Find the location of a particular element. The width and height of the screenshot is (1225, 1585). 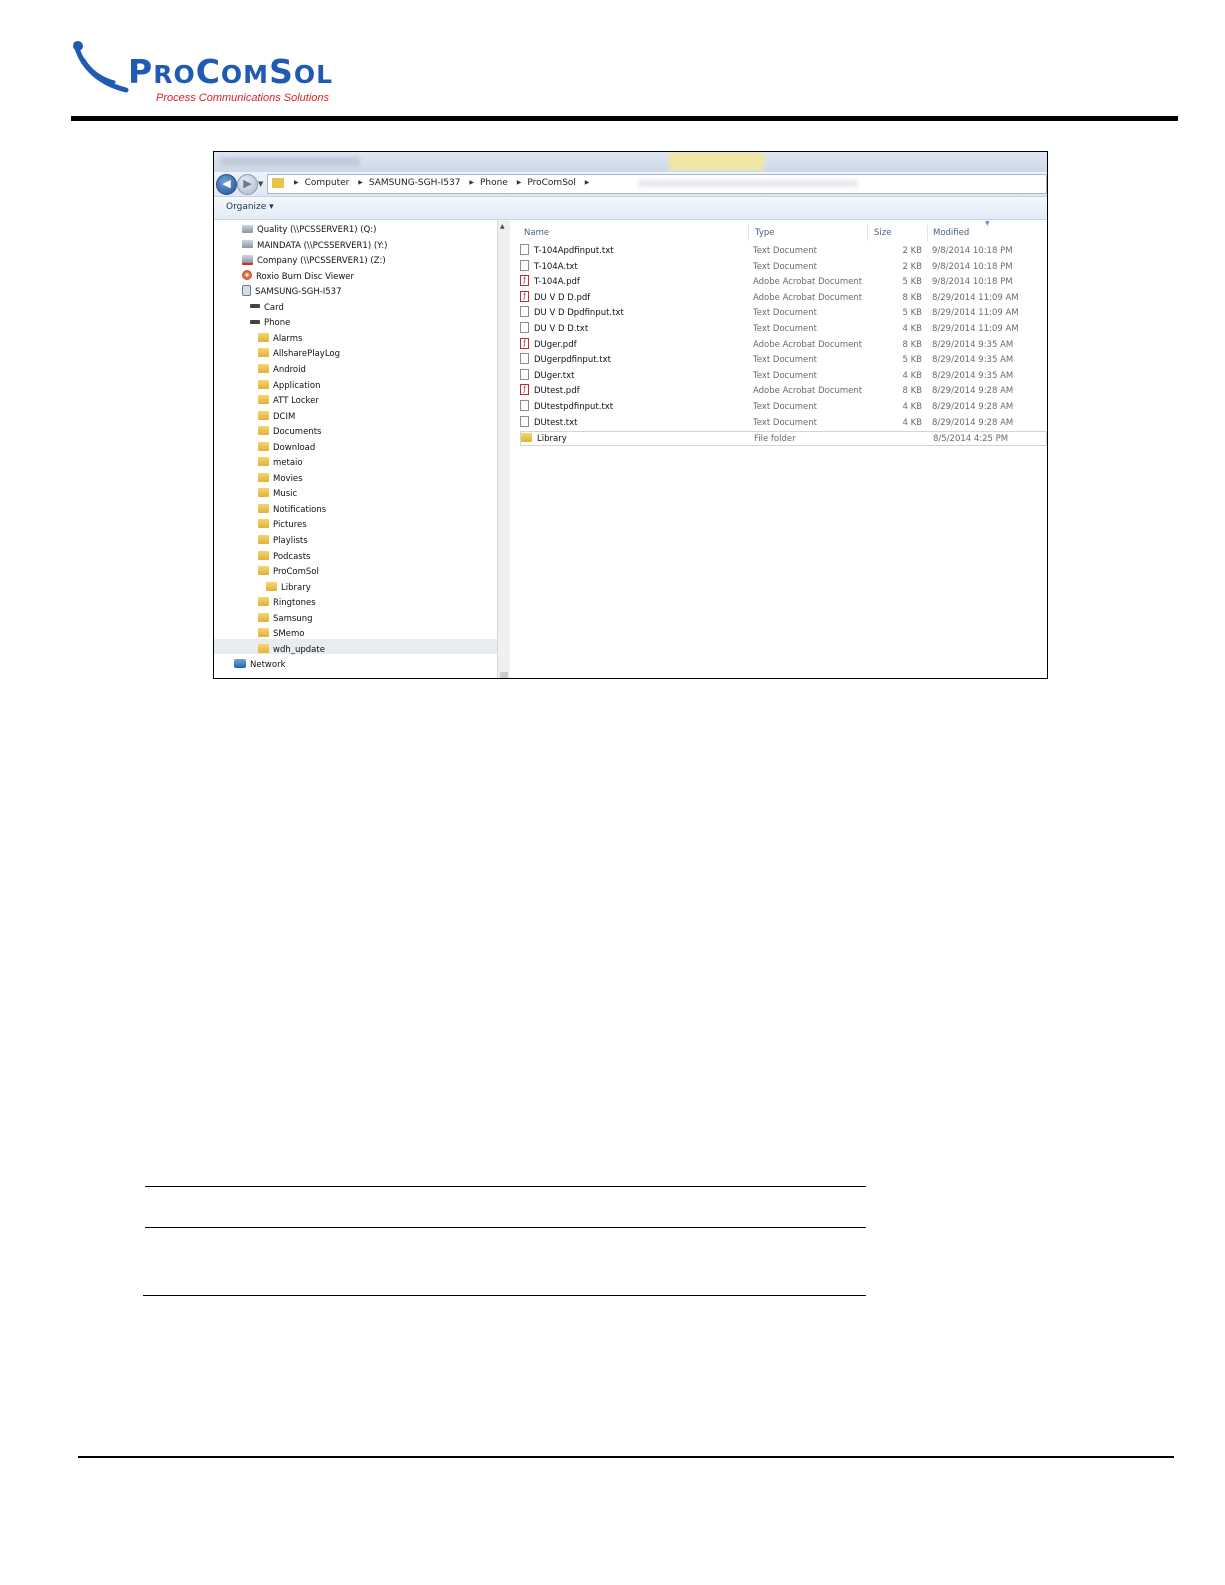

nav-item: wdh_update is located at coordinates (291, 650).